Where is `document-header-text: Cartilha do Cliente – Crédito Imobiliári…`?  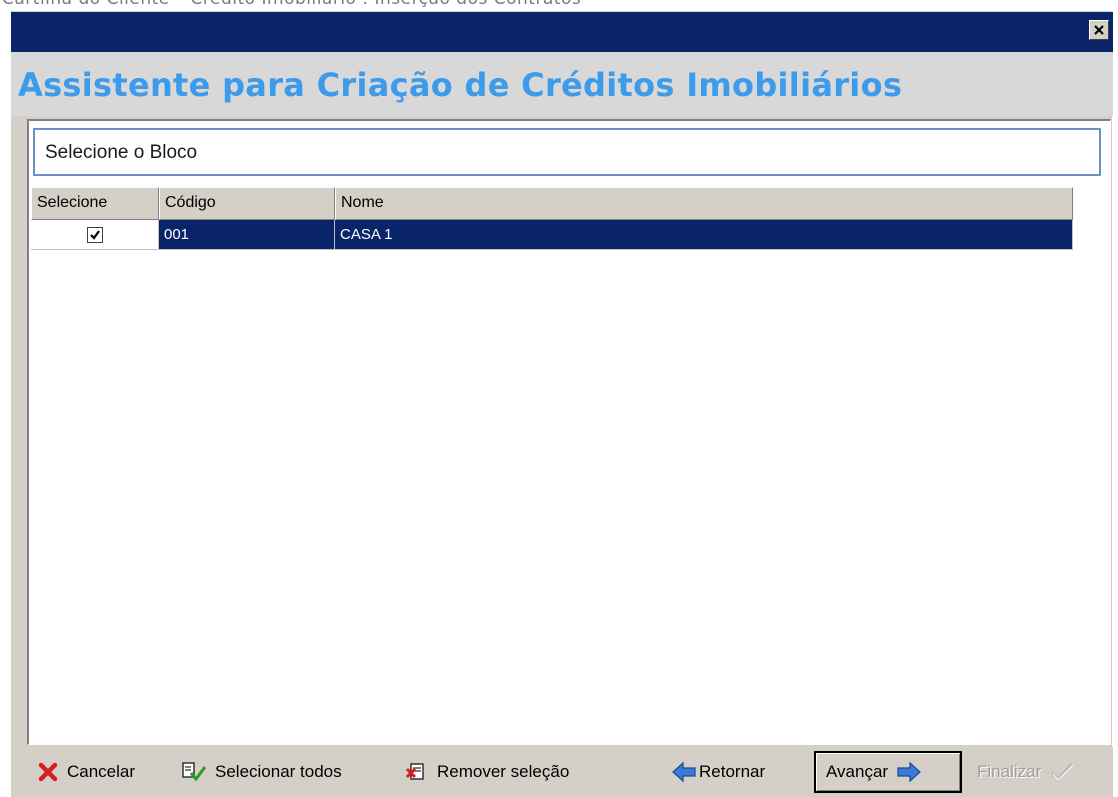 document-header-text: Cartilha do Cliente – Crédito Imobiliári… is located at coordinates (291, 4).